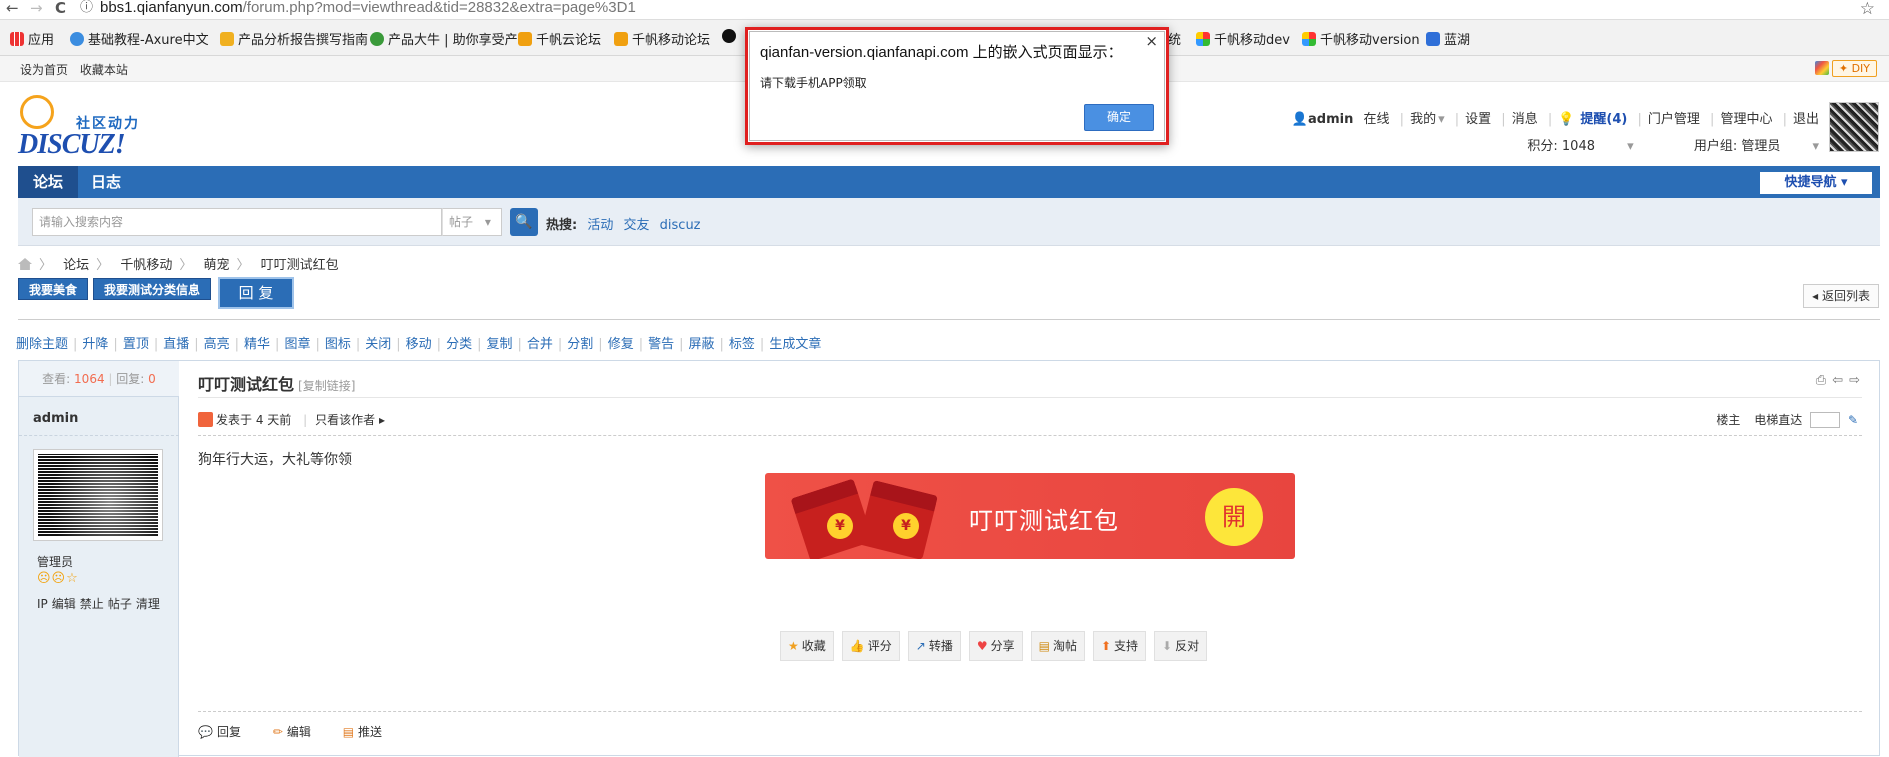  Describe the element at coordinates (257, 344) in the screenshot. I see `mod-tool-link: 精华` at that location.